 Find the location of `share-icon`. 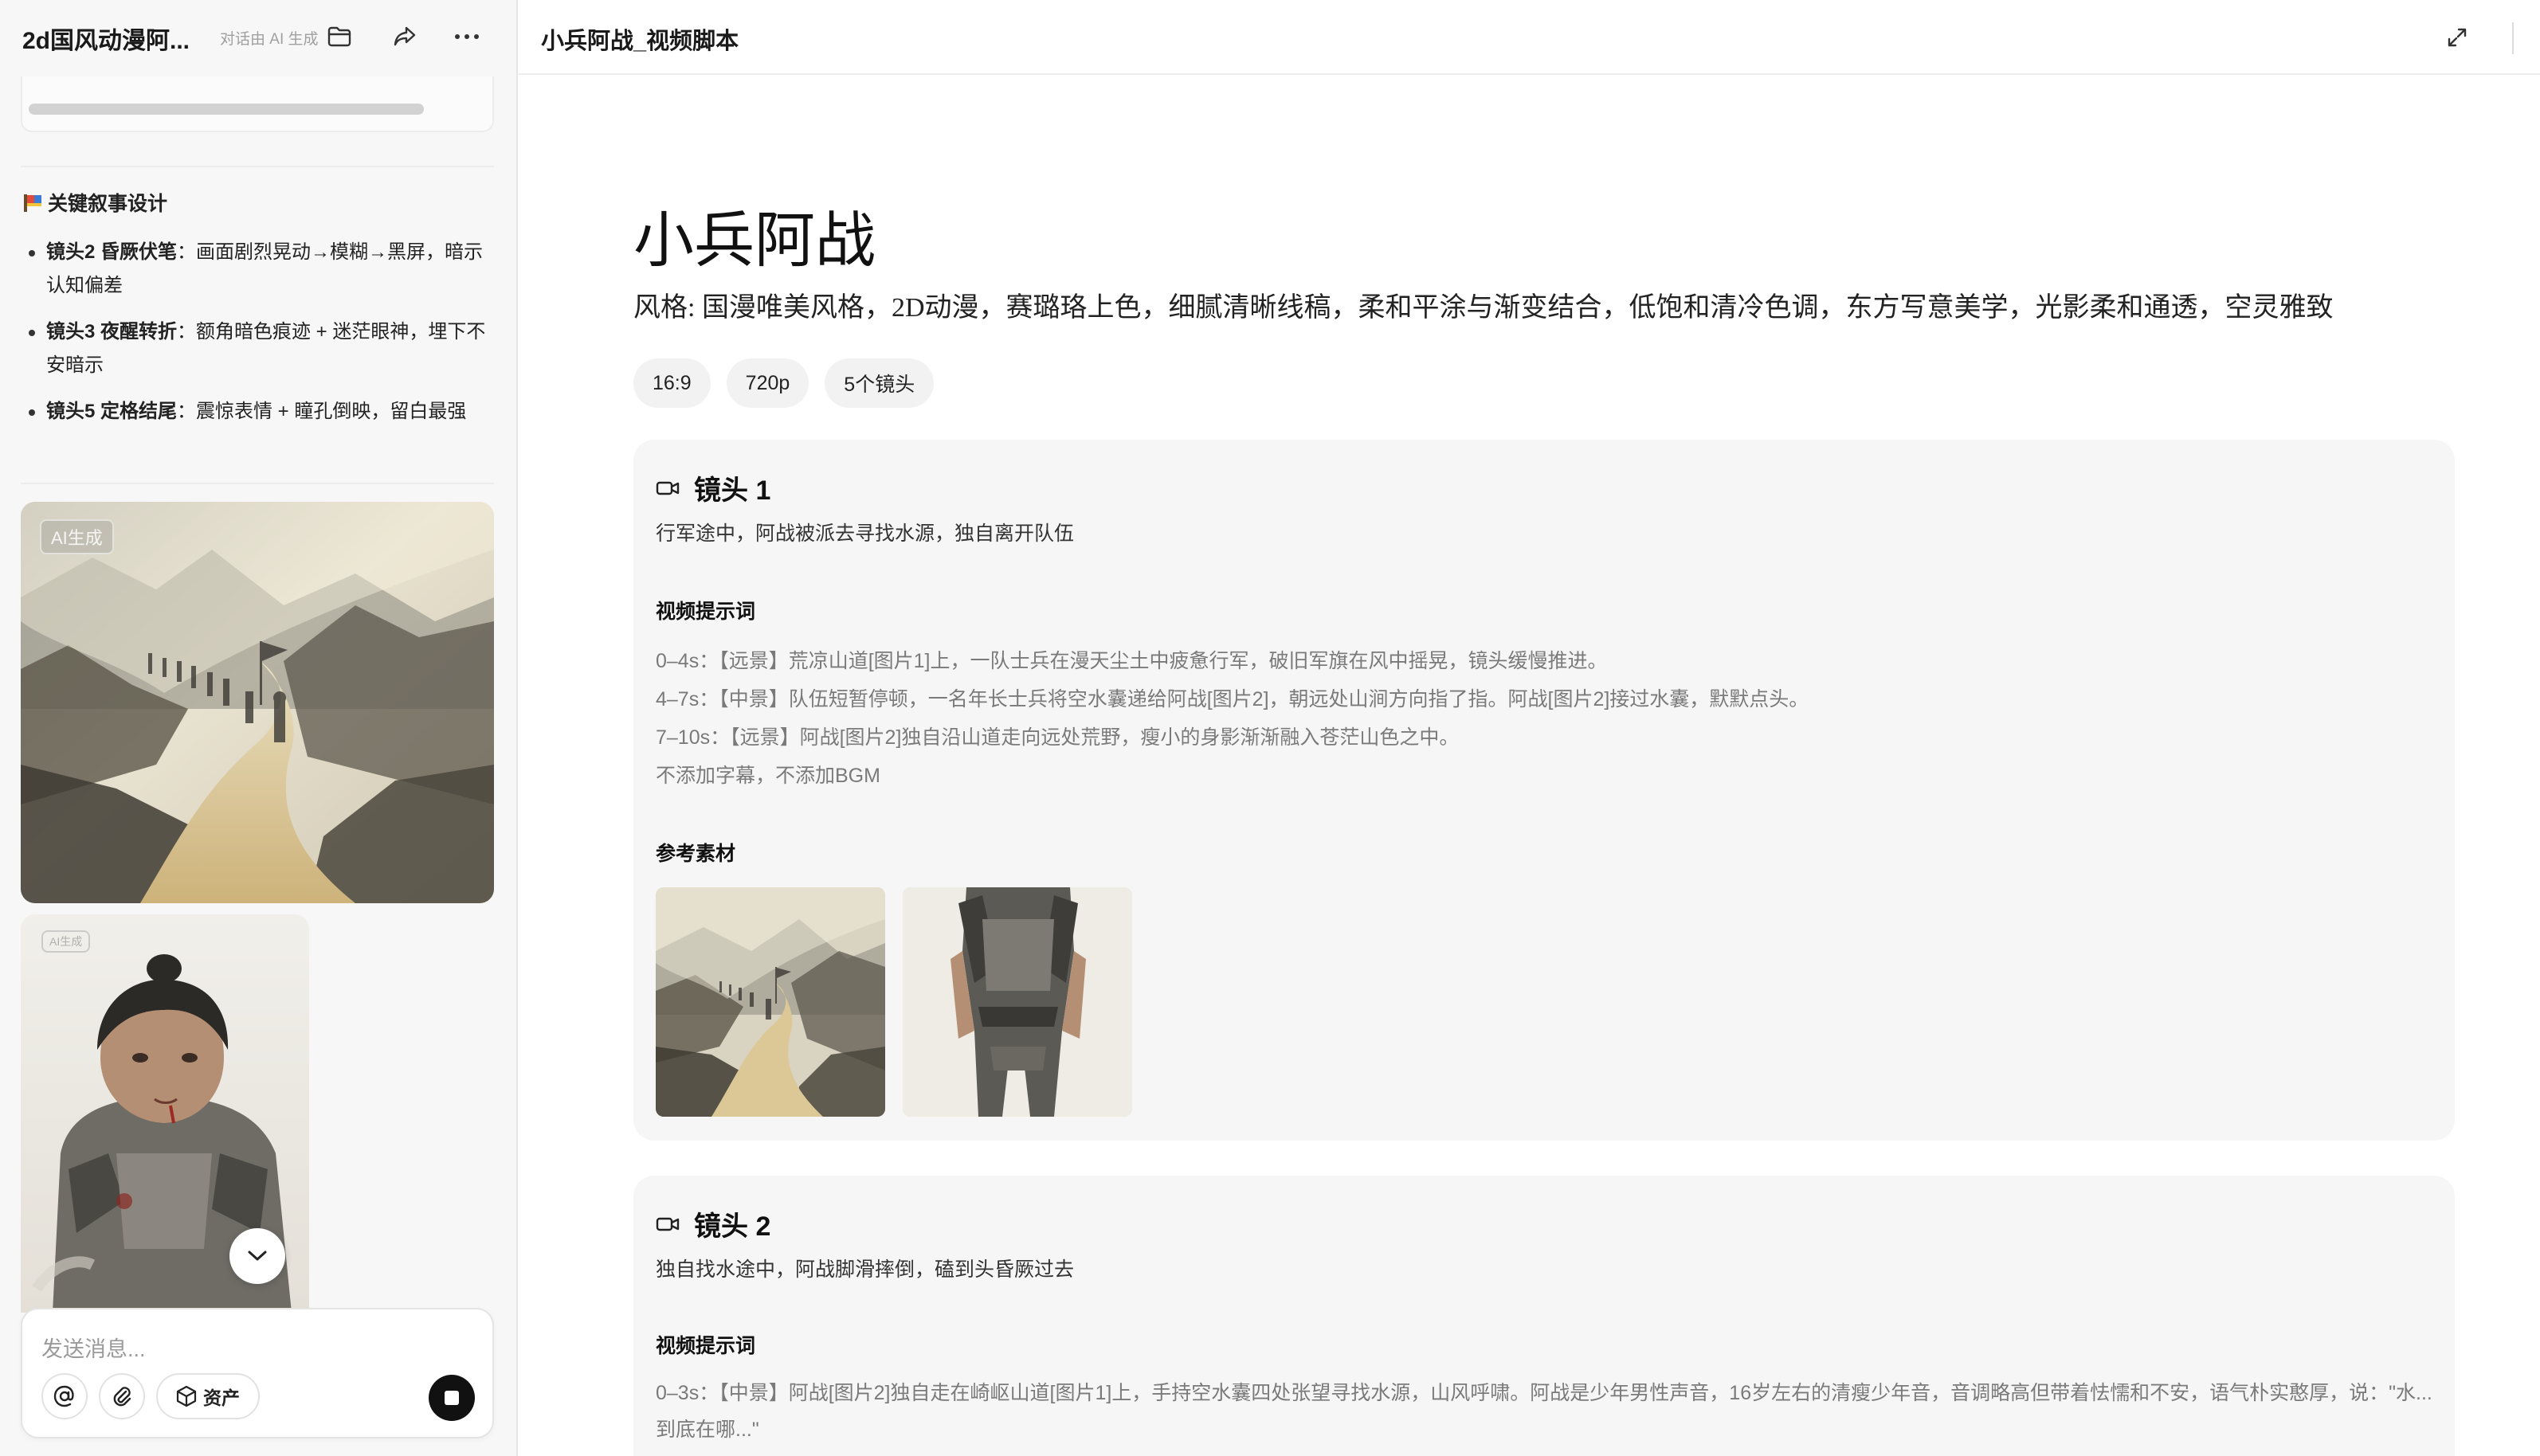

share-icon is located at coordinates (405, 36).